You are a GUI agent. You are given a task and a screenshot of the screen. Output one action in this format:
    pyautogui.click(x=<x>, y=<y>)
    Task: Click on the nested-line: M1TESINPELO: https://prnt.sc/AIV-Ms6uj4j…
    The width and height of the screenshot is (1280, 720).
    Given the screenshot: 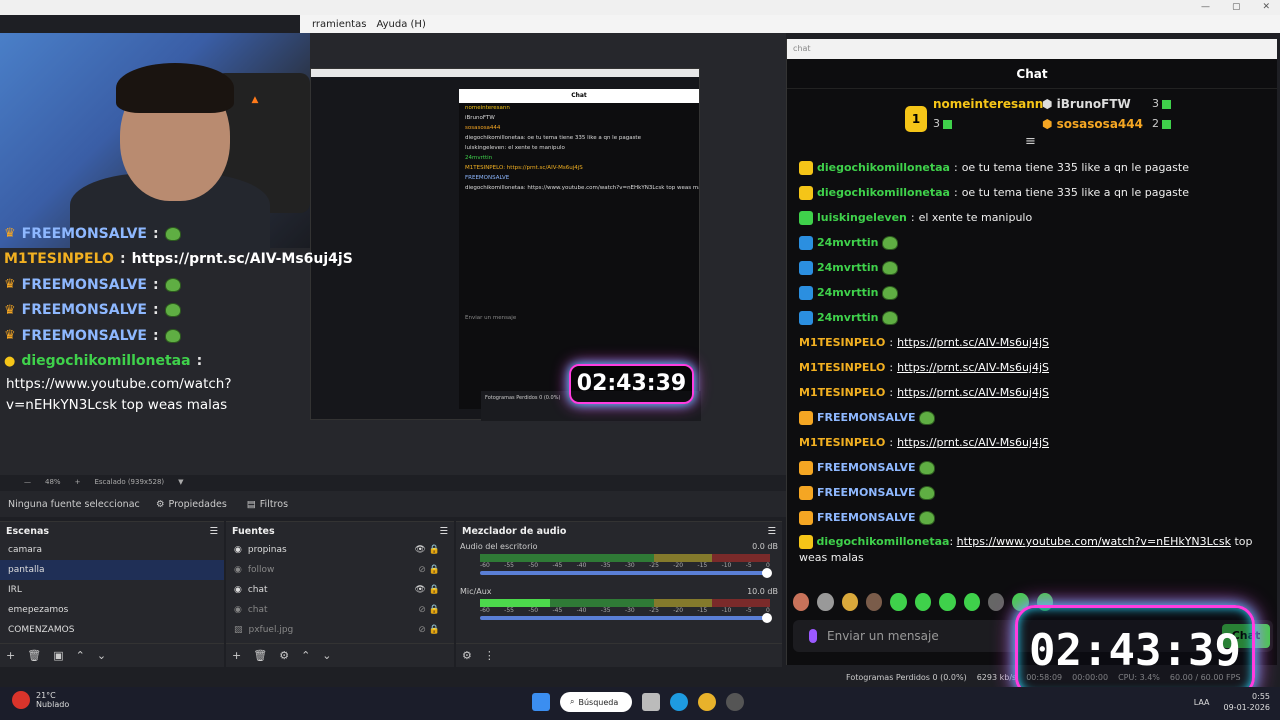 What is the action you would take?
    pyautogui.click(x=524, y=168)
    